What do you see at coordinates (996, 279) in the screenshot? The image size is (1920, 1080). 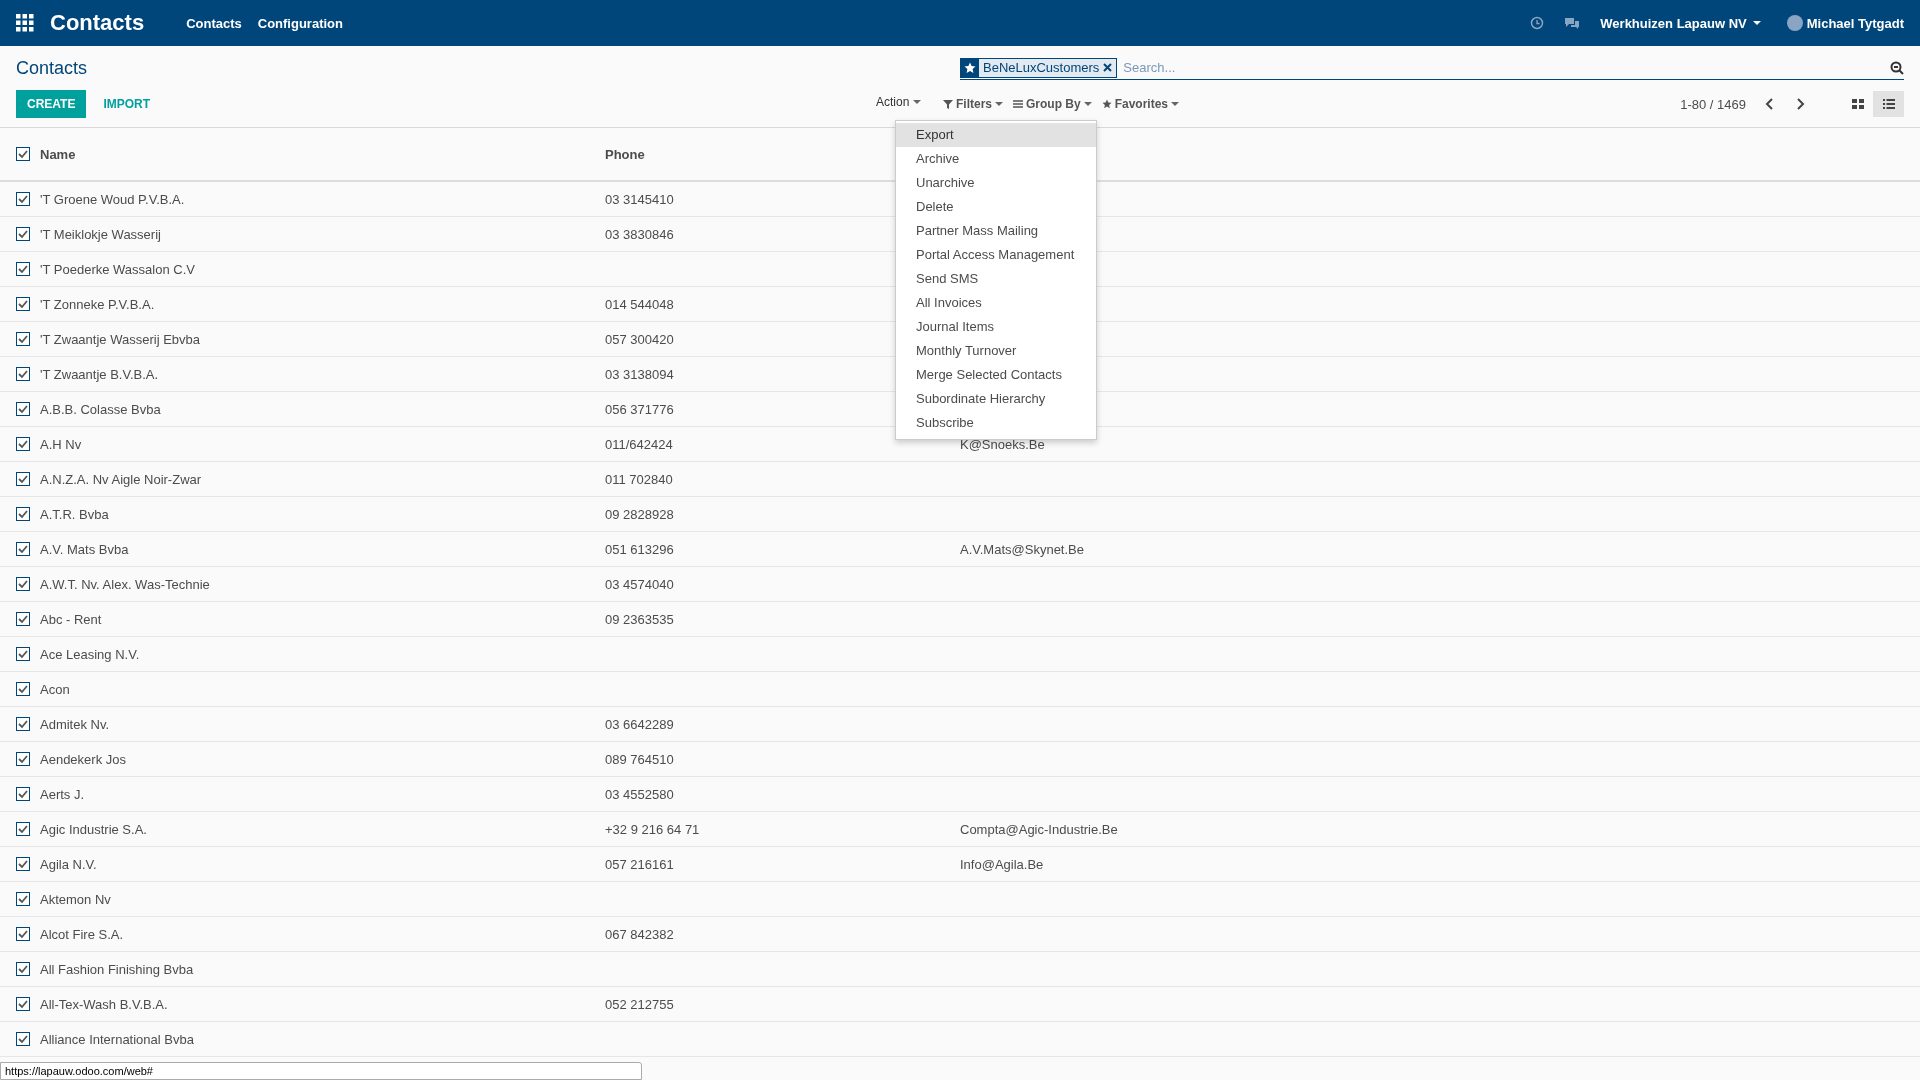 I see `menu-item: Send SMS` at bounding box center [996, 279].